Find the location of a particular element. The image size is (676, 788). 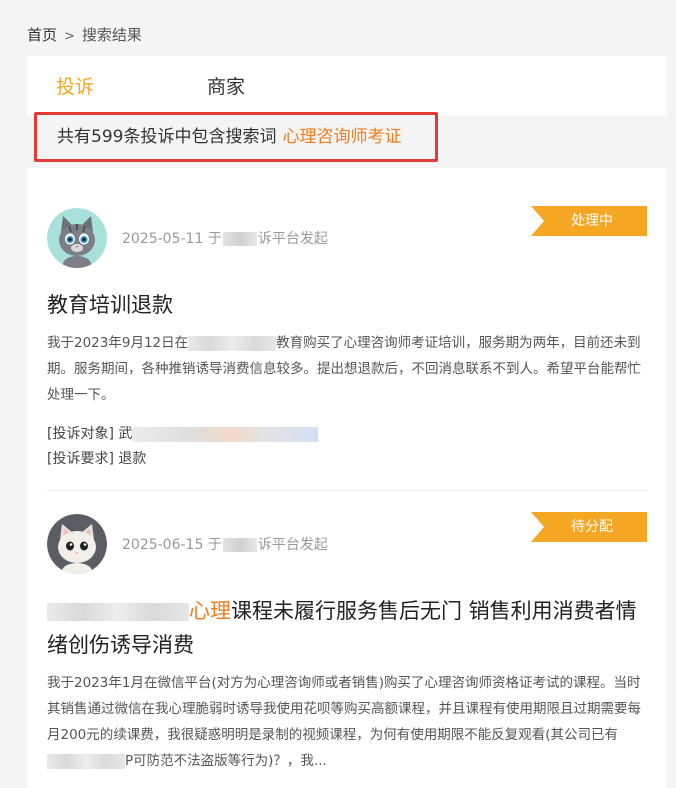

complaint-target: [投诉对象] 武 is located at coordinates (183, 434).